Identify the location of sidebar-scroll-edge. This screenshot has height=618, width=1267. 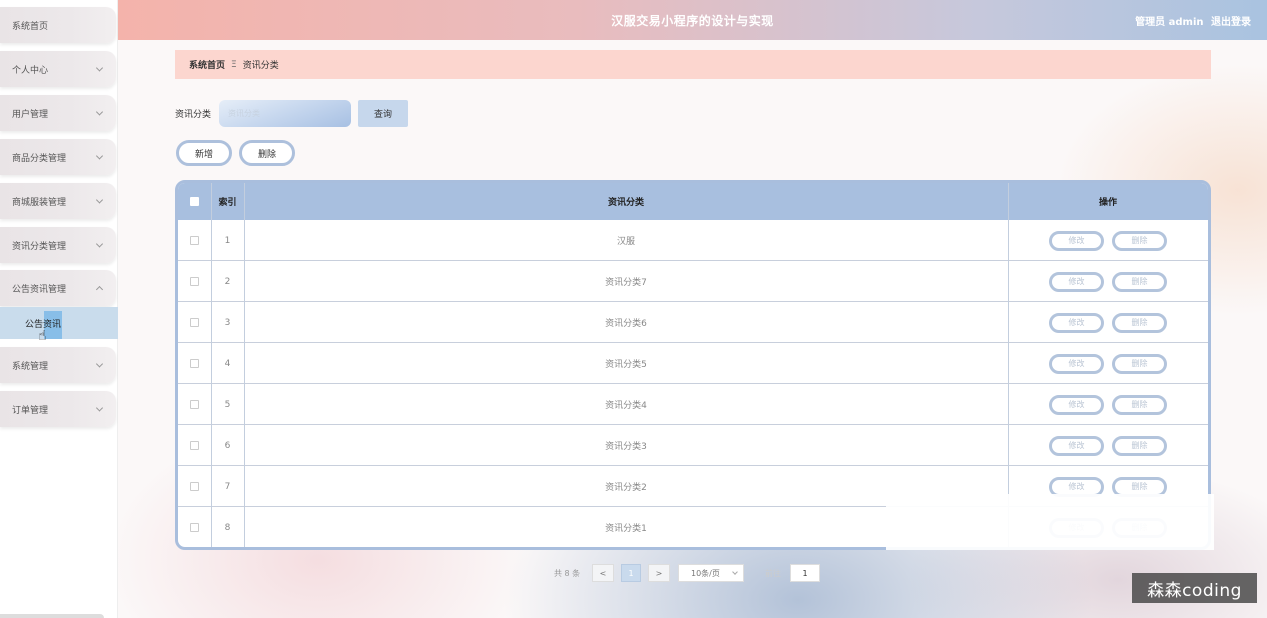
(52, 616).